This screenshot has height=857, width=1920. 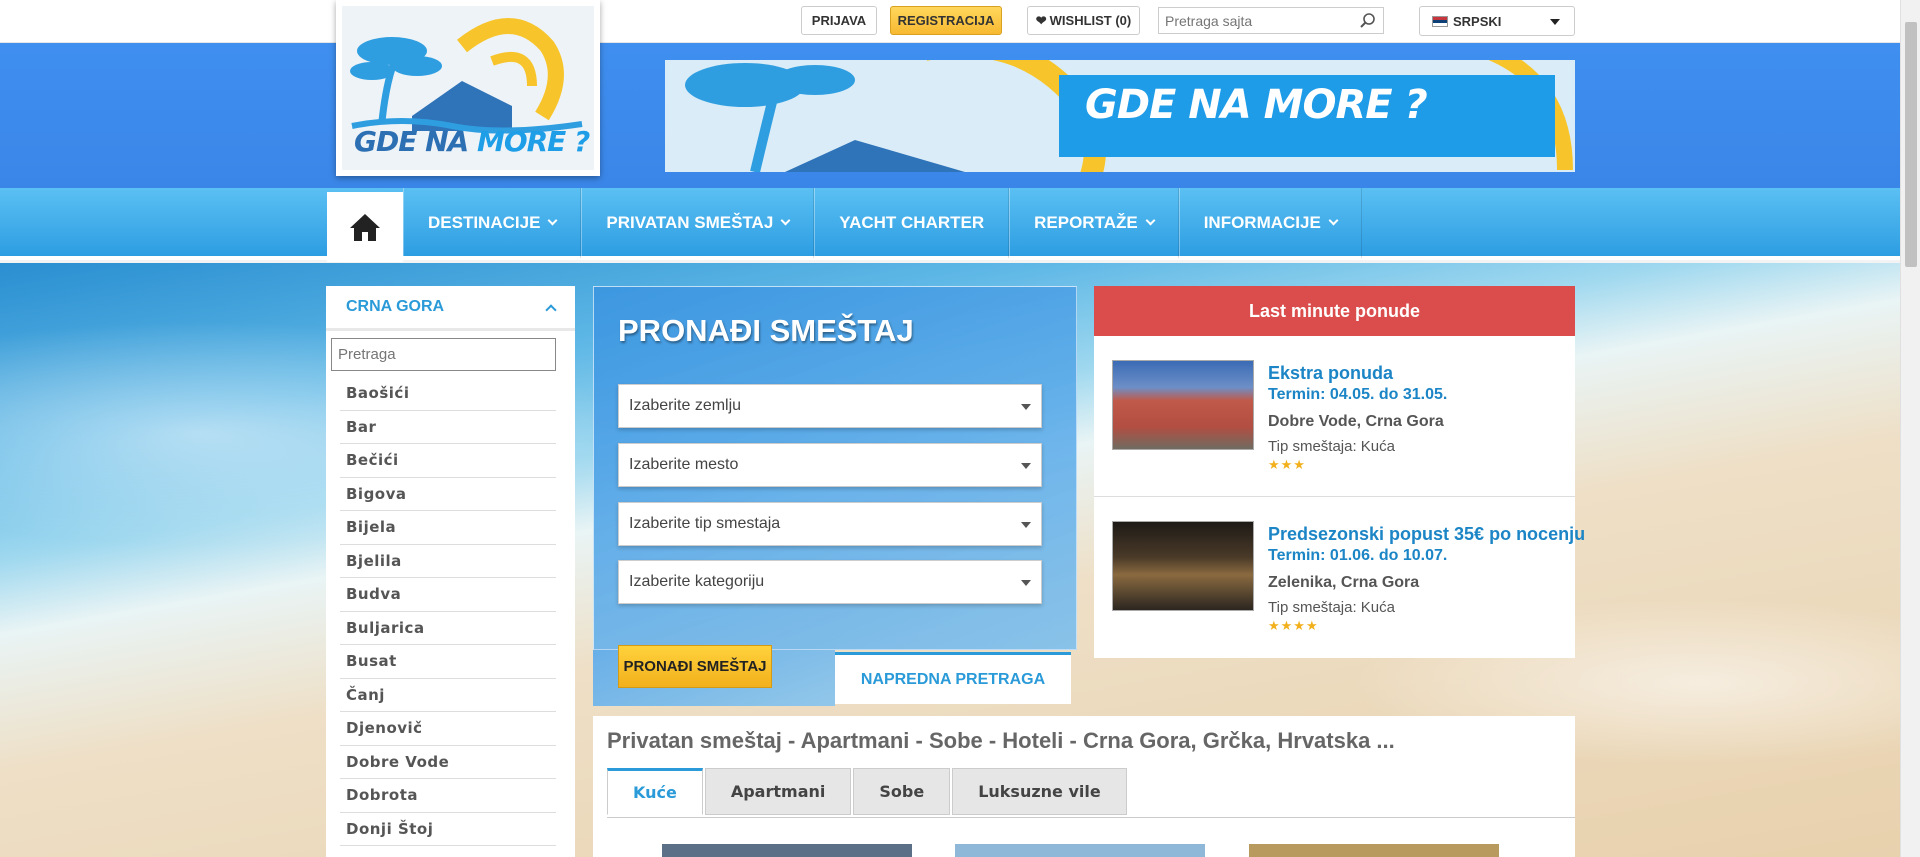 I want to click on sidebar-heading: CRNA GORA, so click(x=450, y=308).